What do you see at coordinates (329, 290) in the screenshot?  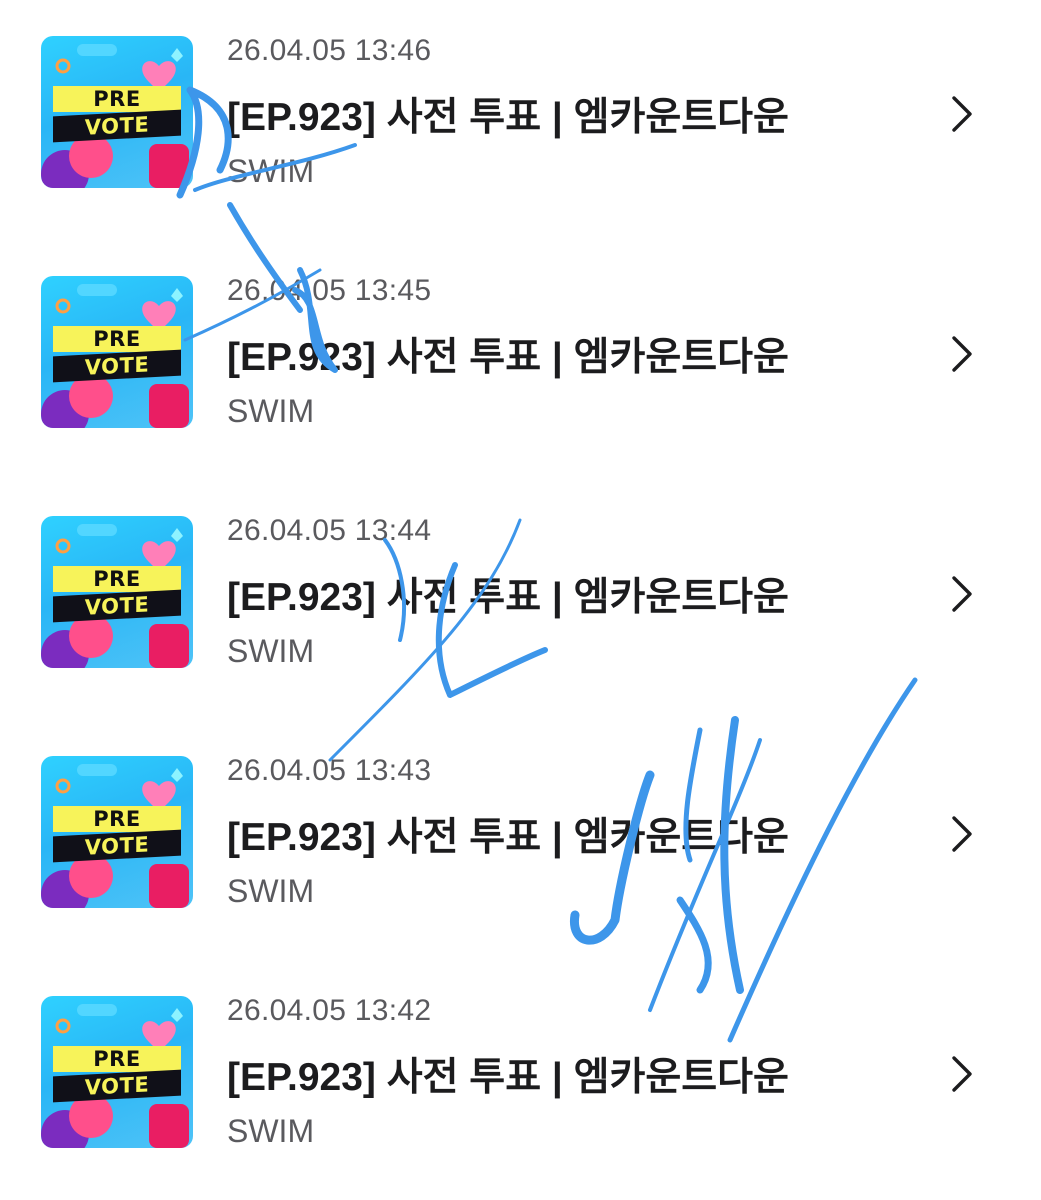 I see `item-timestamp: 26.04.05 13:45` at bounding box center [329, 290].